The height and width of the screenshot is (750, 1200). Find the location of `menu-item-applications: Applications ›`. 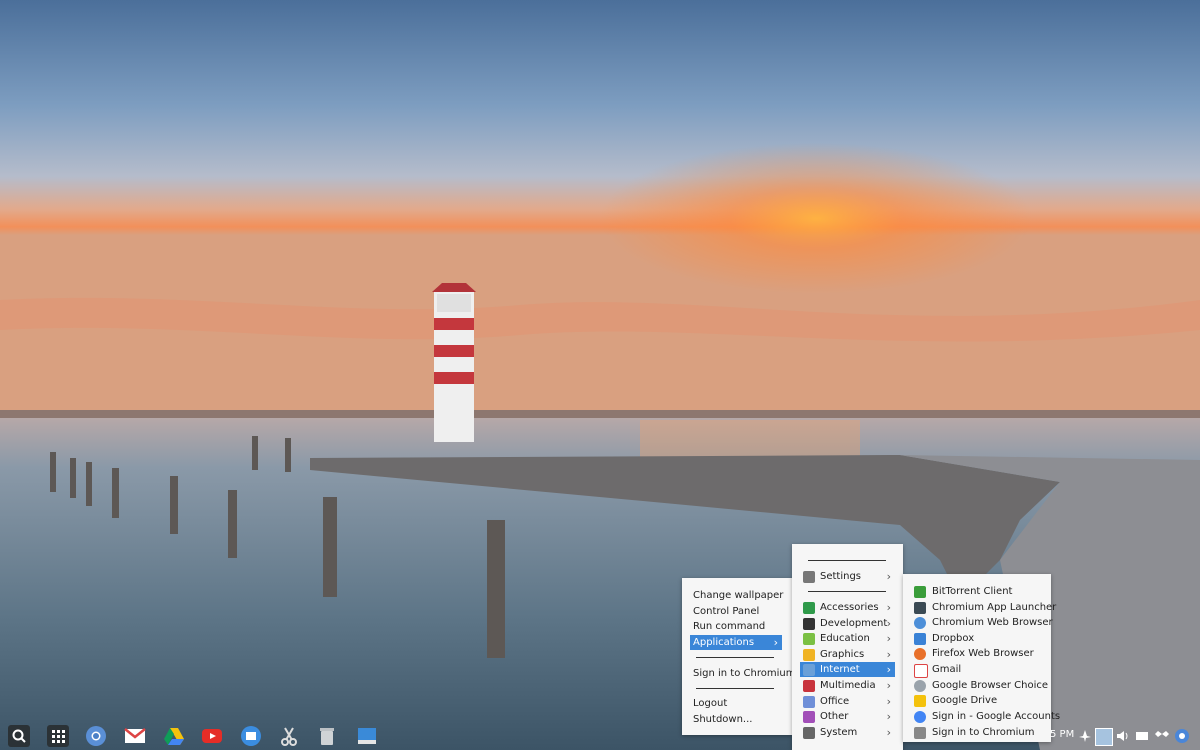

menu-item-applications: Applications › is located at coordinates (736, 642).